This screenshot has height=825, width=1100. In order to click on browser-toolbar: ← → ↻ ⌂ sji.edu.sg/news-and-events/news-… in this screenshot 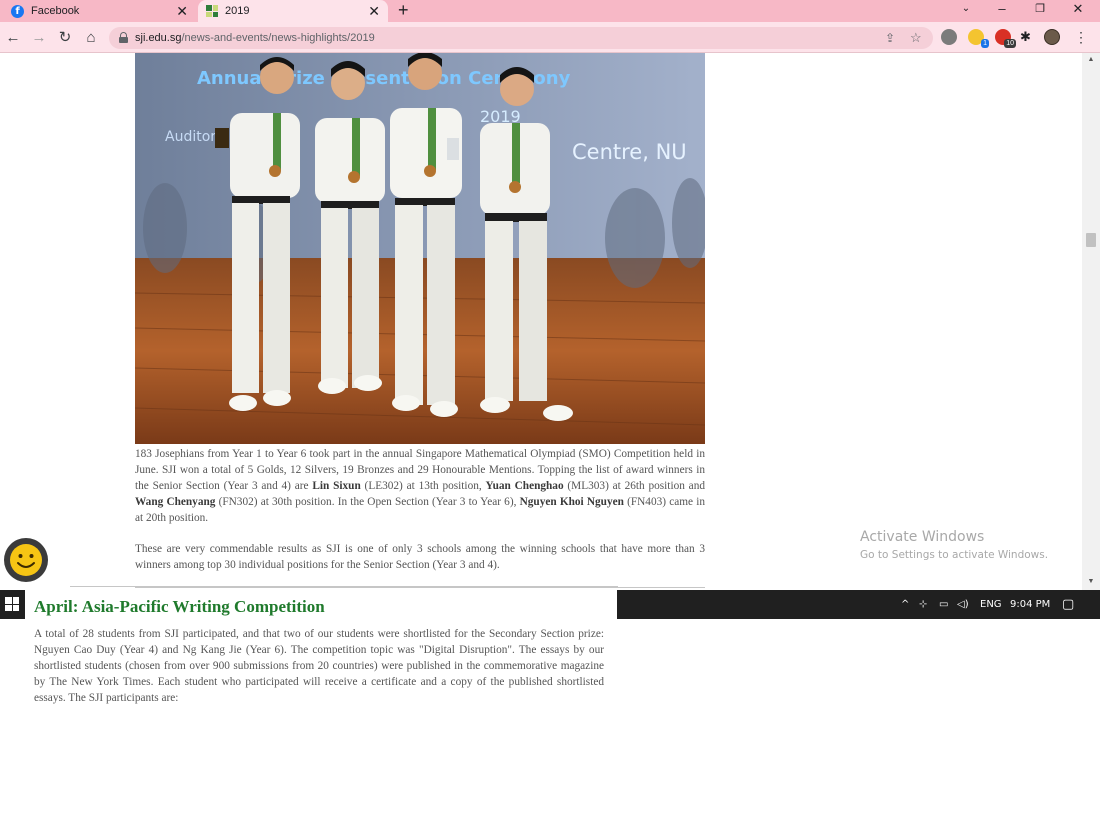, I will do `click(550, 37)`.